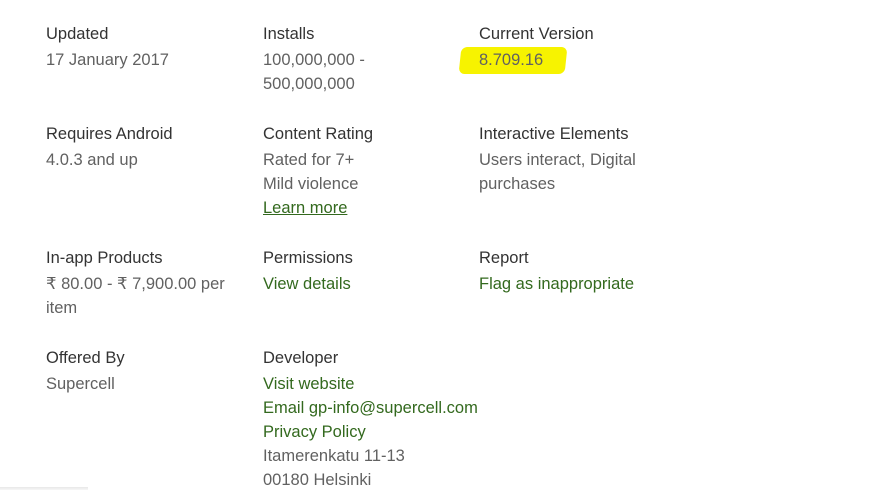  What do you see at coordinates (504, 258) in the screenshot?
I see `report-title: Report` at bounding box center [504, 258].